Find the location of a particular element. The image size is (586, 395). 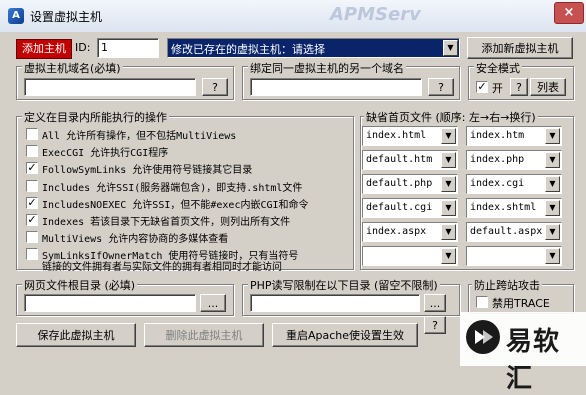

option-label: Includes 允许SSI(服务器端包含)，即支持.shtml文件 is located at coordinates (172, 188).